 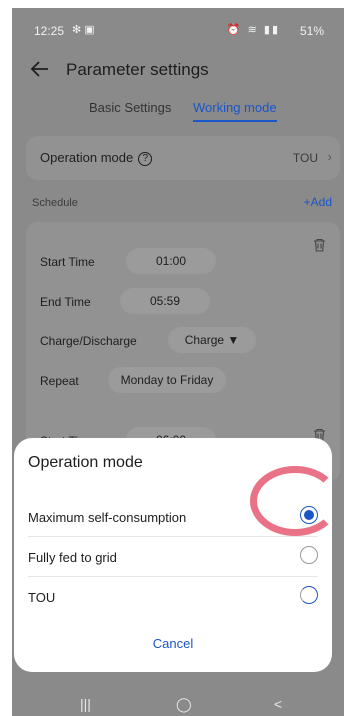 What do you see at coordinates (178, 26) in the screenshot?
I see `status-bar: 12:25 ✻ ▣ ⏰ ≋ ▮▮ 51%` at bounding box center [178, 26].